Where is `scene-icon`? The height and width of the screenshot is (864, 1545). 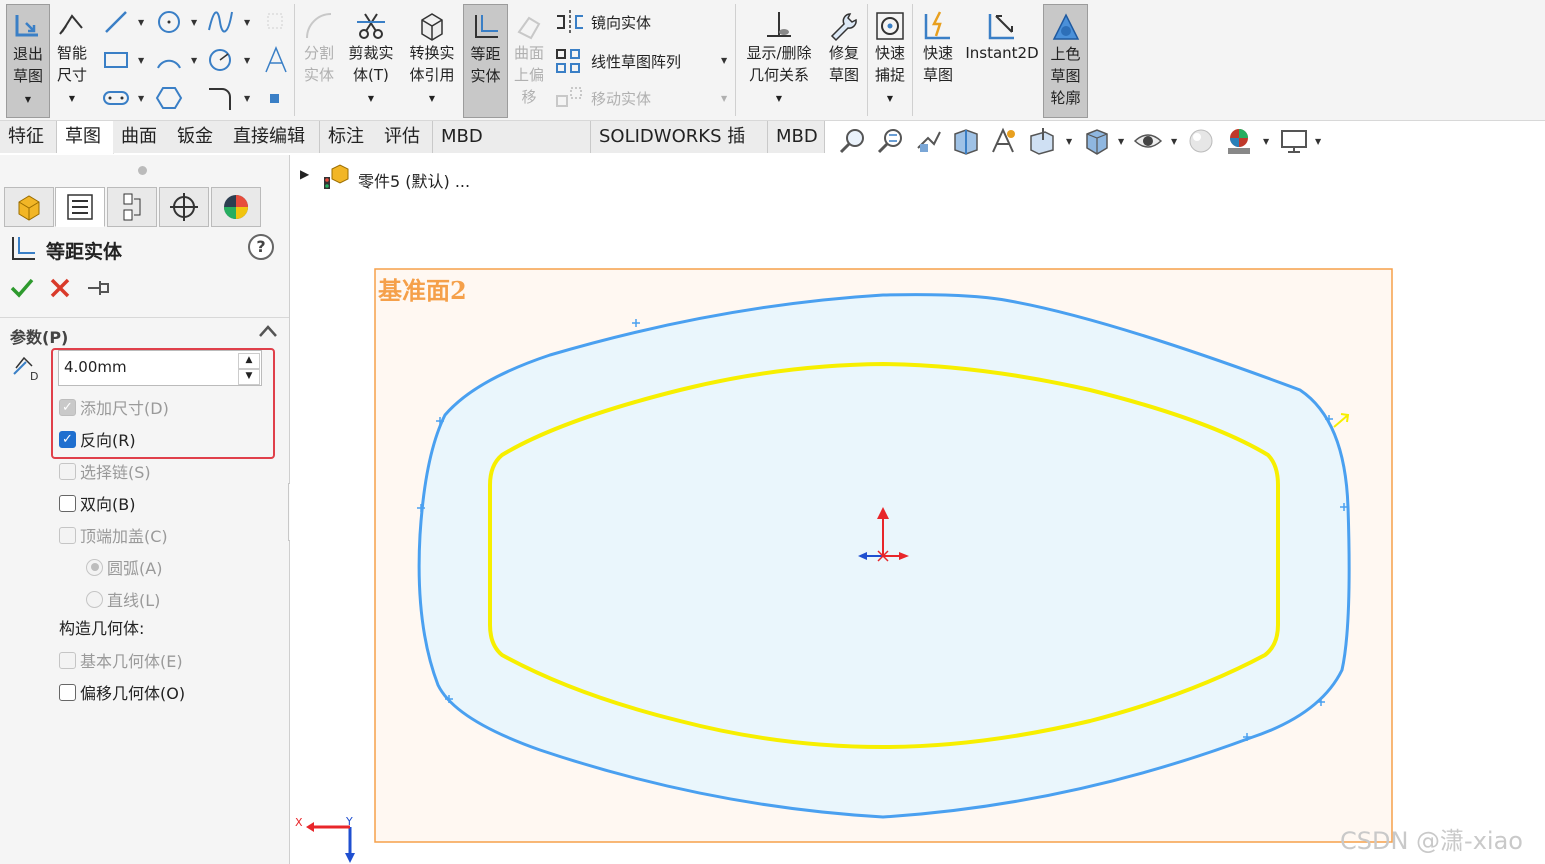
scene-icon is located at coordinates (1239, 141).